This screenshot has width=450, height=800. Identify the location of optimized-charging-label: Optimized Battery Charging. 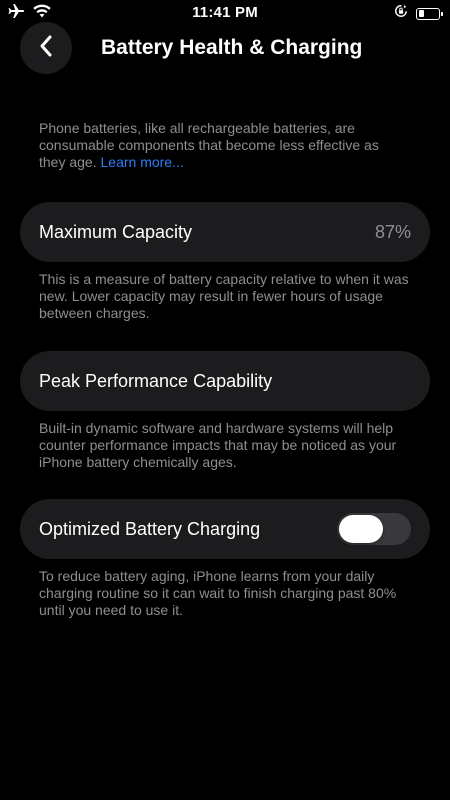
(150, 528).